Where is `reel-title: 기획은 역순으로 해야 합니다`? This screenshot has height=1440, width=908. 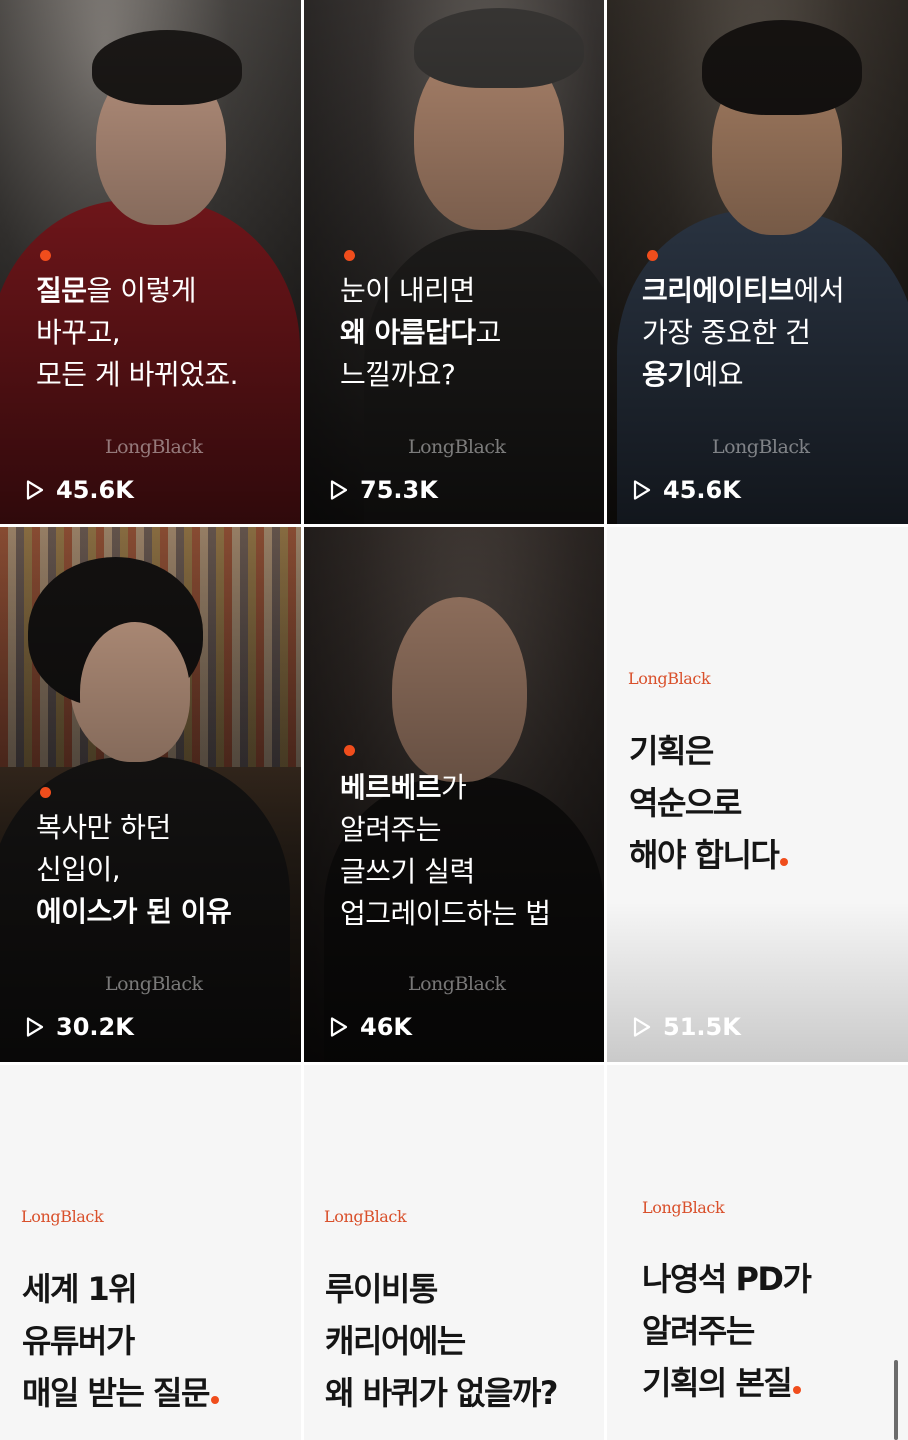 reel-title: 기획은 역순으로 해야 합니다 is located at coordinates (709, 803).